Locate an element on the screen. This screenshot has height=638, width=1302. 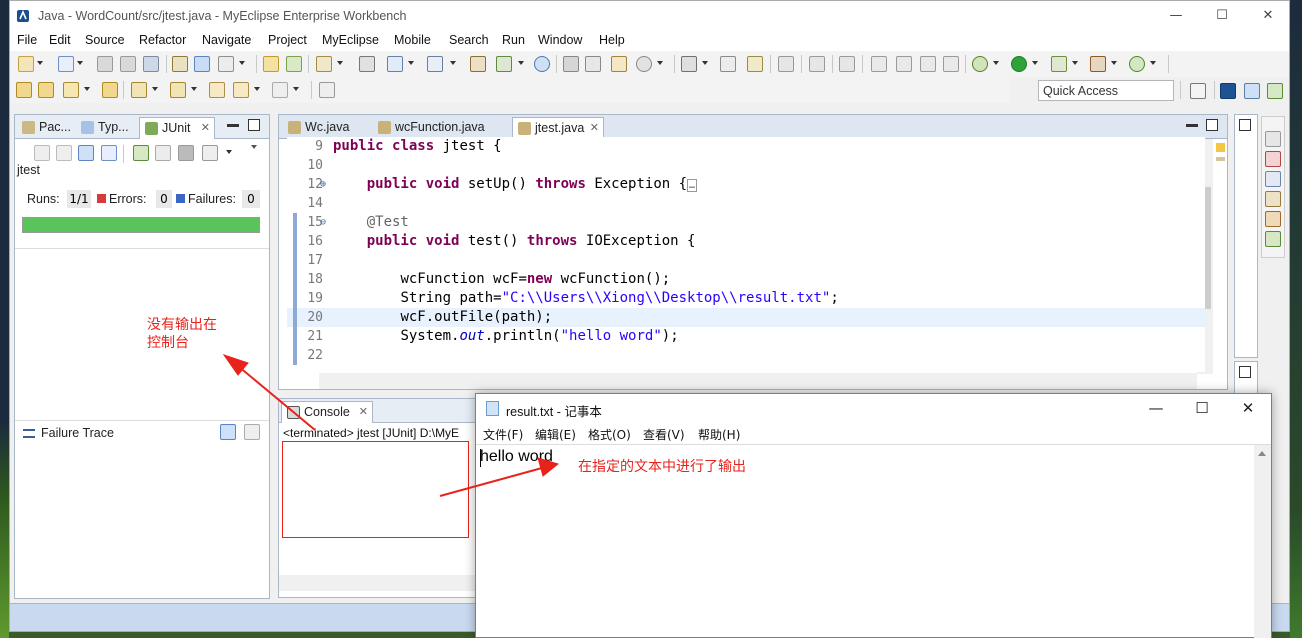
inspect-icon is located at coordinates (435, 64).